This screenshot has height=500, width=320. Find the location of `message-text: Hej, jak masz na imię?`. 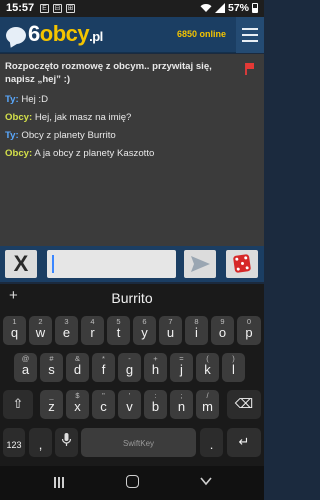

message-text: Hej, jak masz na imię? is located at coordinates (82, 117).